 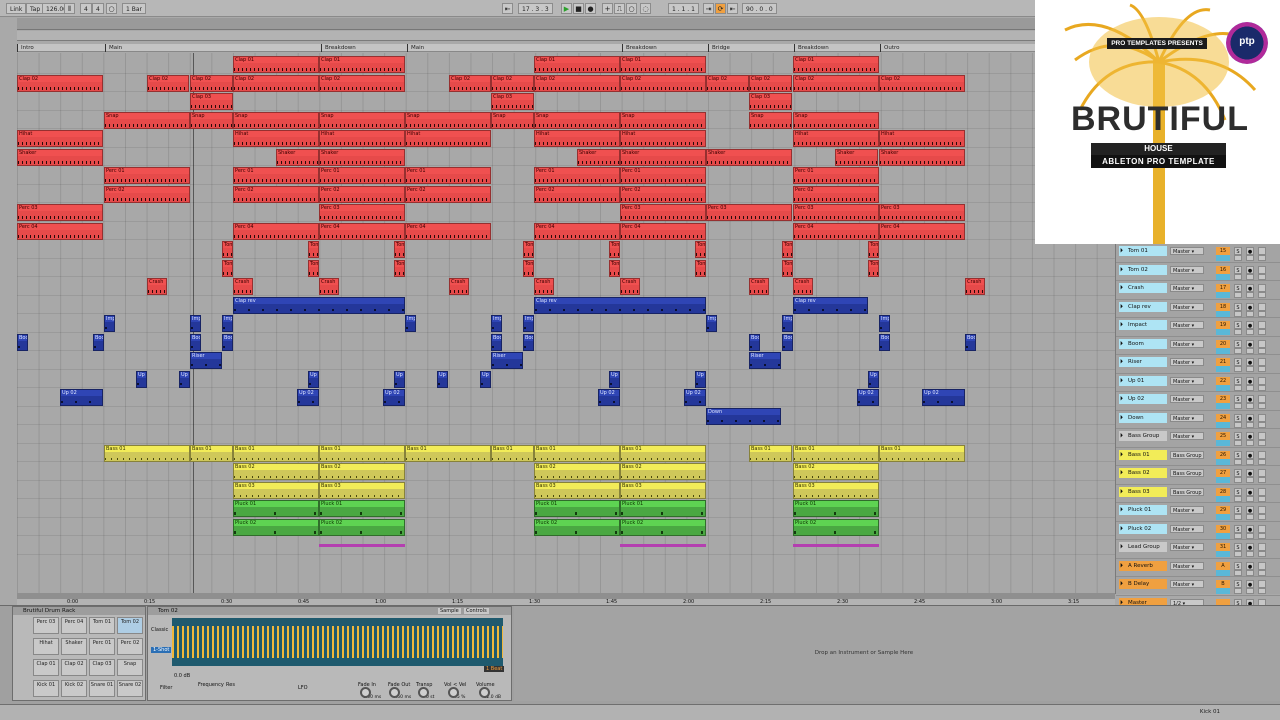 I want to click on mixer-row-clap-rev: Clap revMaster ▾ 18 S ●, so click(x=1198, y=309).